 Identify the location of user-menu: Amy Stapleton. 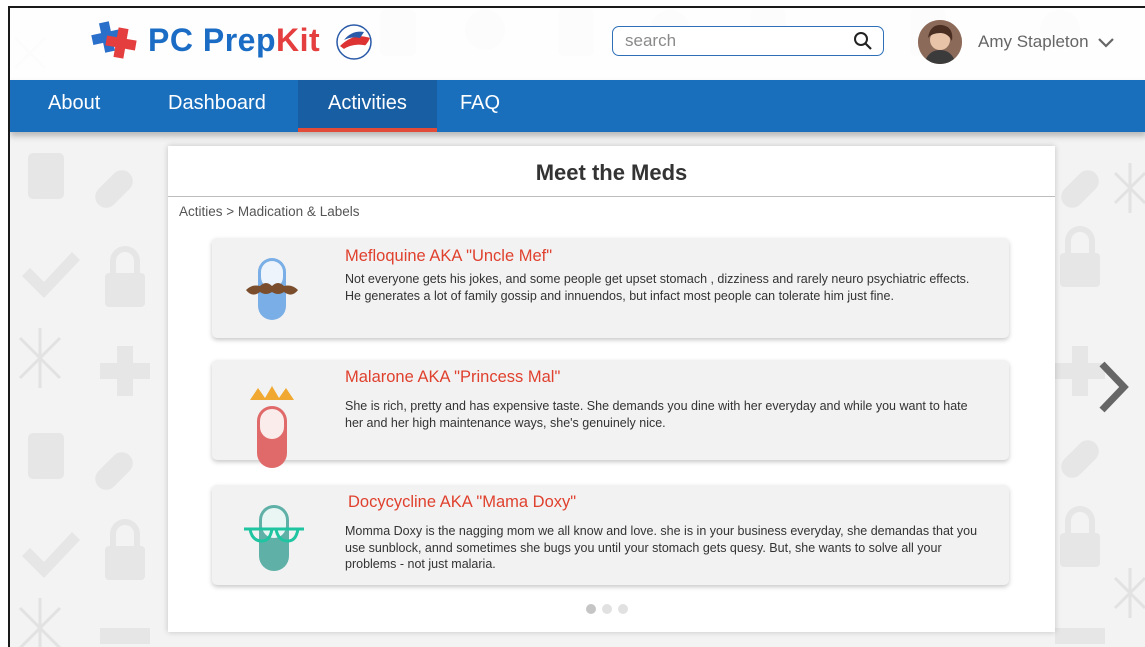
(1016, 42).